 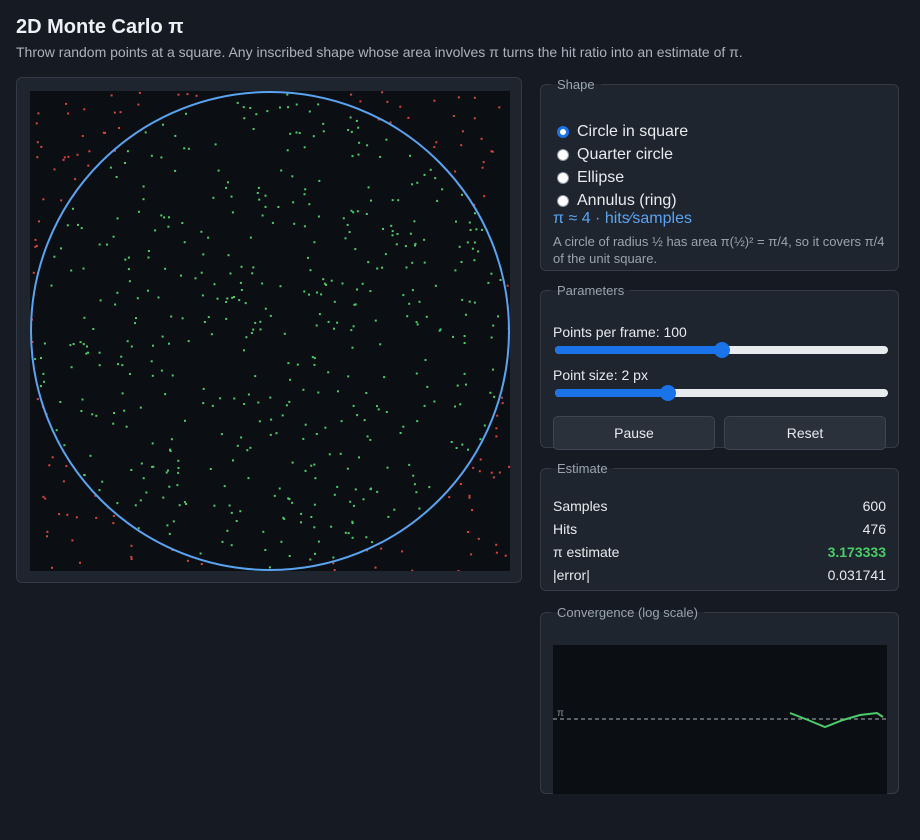 What do you see at coordinates (634, 433) in the screenshot?
I see `pause-button: Pause` at bounding box center [634, 433].